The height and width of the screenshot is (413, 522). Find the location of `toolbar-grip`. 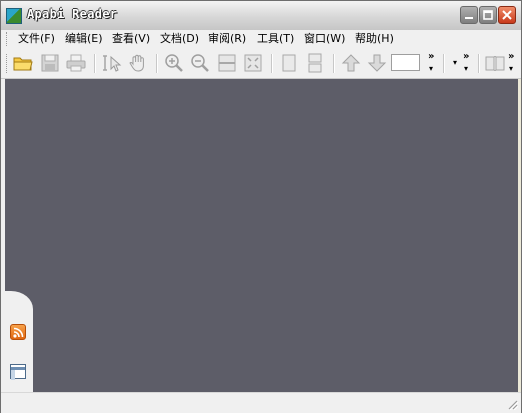

toolbar-grip is located at coordinates (8, 63).